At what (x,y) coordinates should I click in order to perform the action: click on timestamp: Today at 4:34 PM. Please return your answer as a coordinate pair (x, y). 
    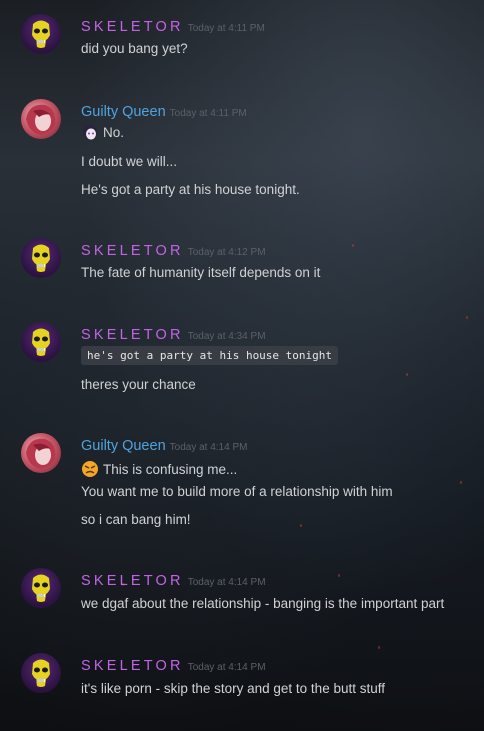
    Looking at the image, I should click on (226, 336).